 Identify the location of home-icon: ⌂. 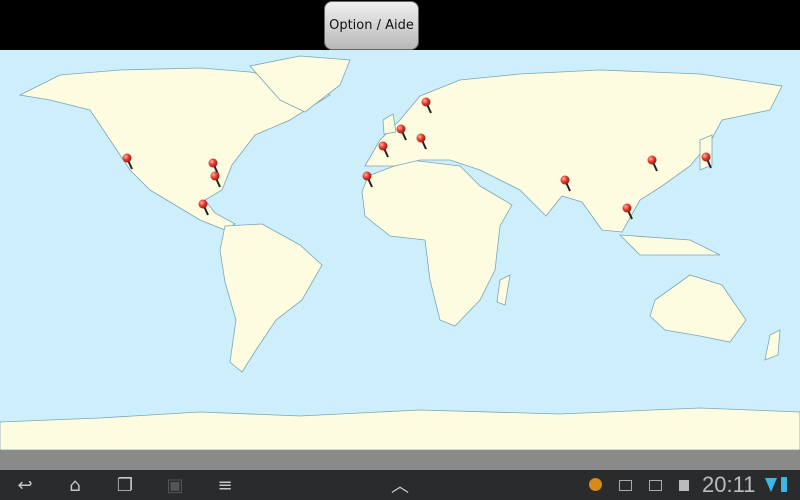
(75, 485).